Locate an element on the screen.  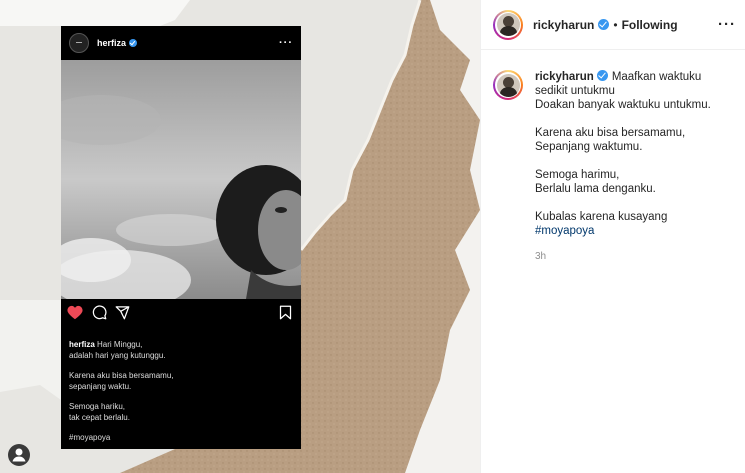
caption-line: sedikit untukmu is located at coordinates (575, 91).